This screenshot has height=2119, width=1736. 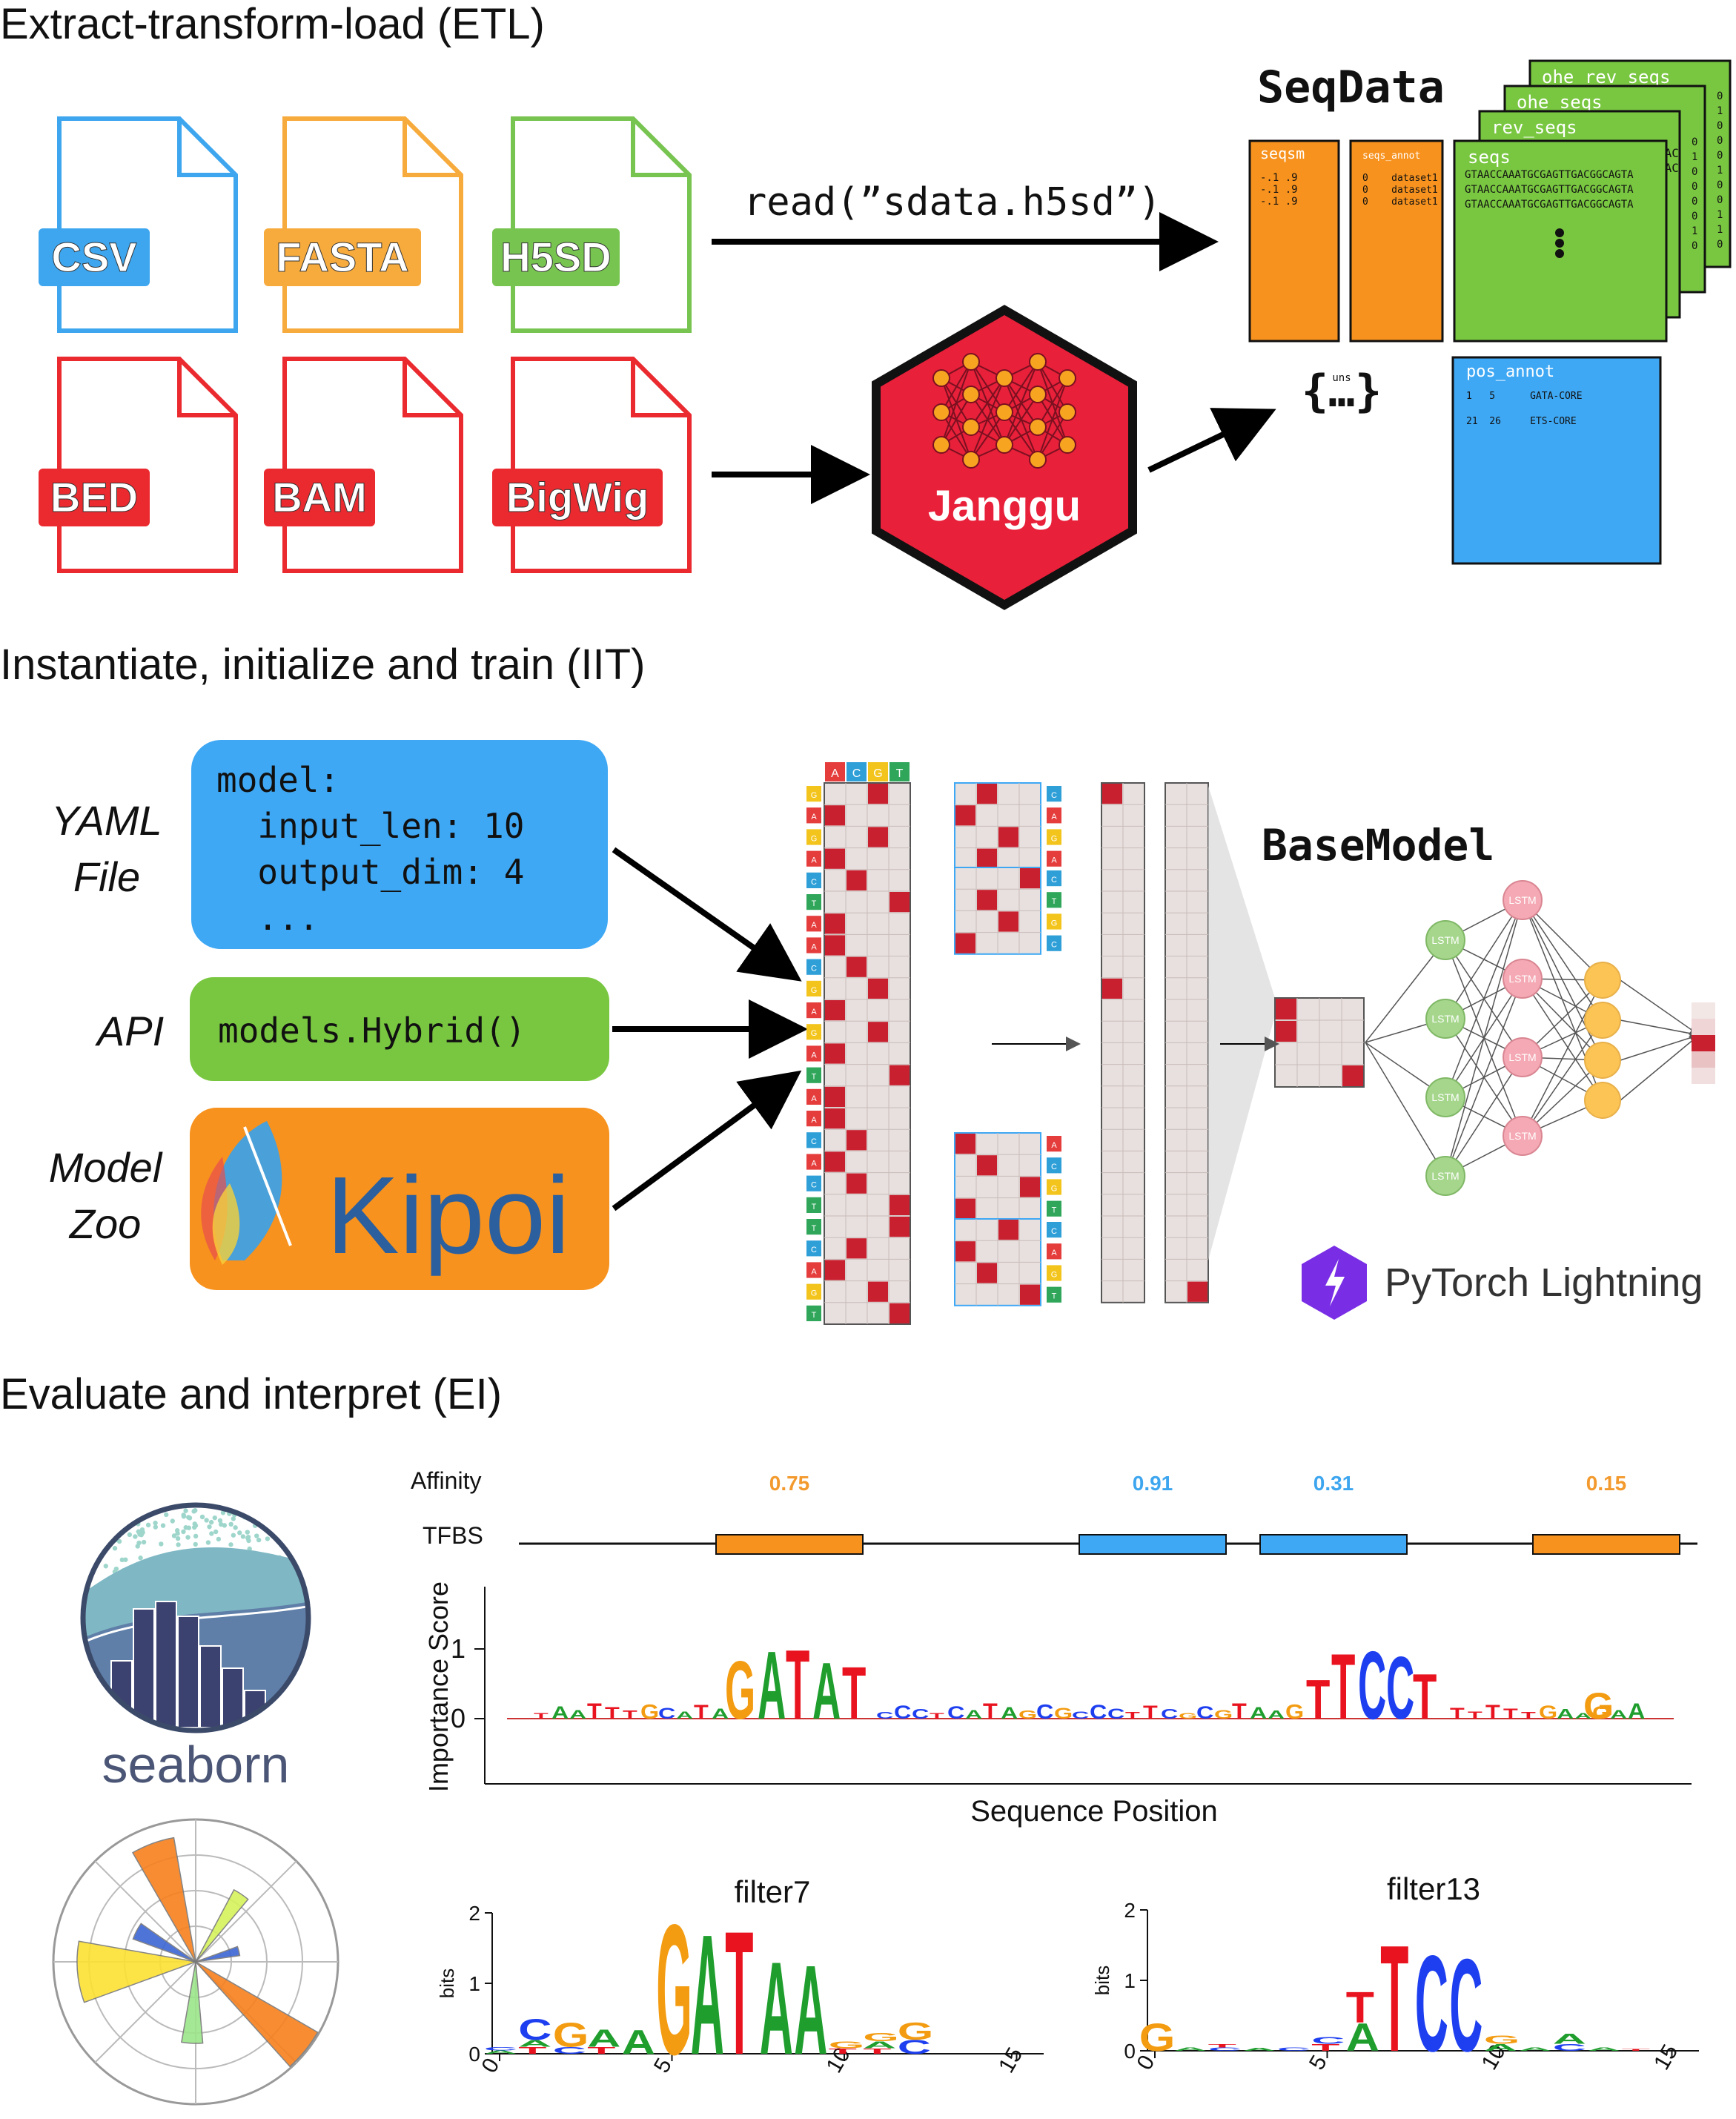 I want to click on janggu-label: Janggu, so click(x=1004, y=506).